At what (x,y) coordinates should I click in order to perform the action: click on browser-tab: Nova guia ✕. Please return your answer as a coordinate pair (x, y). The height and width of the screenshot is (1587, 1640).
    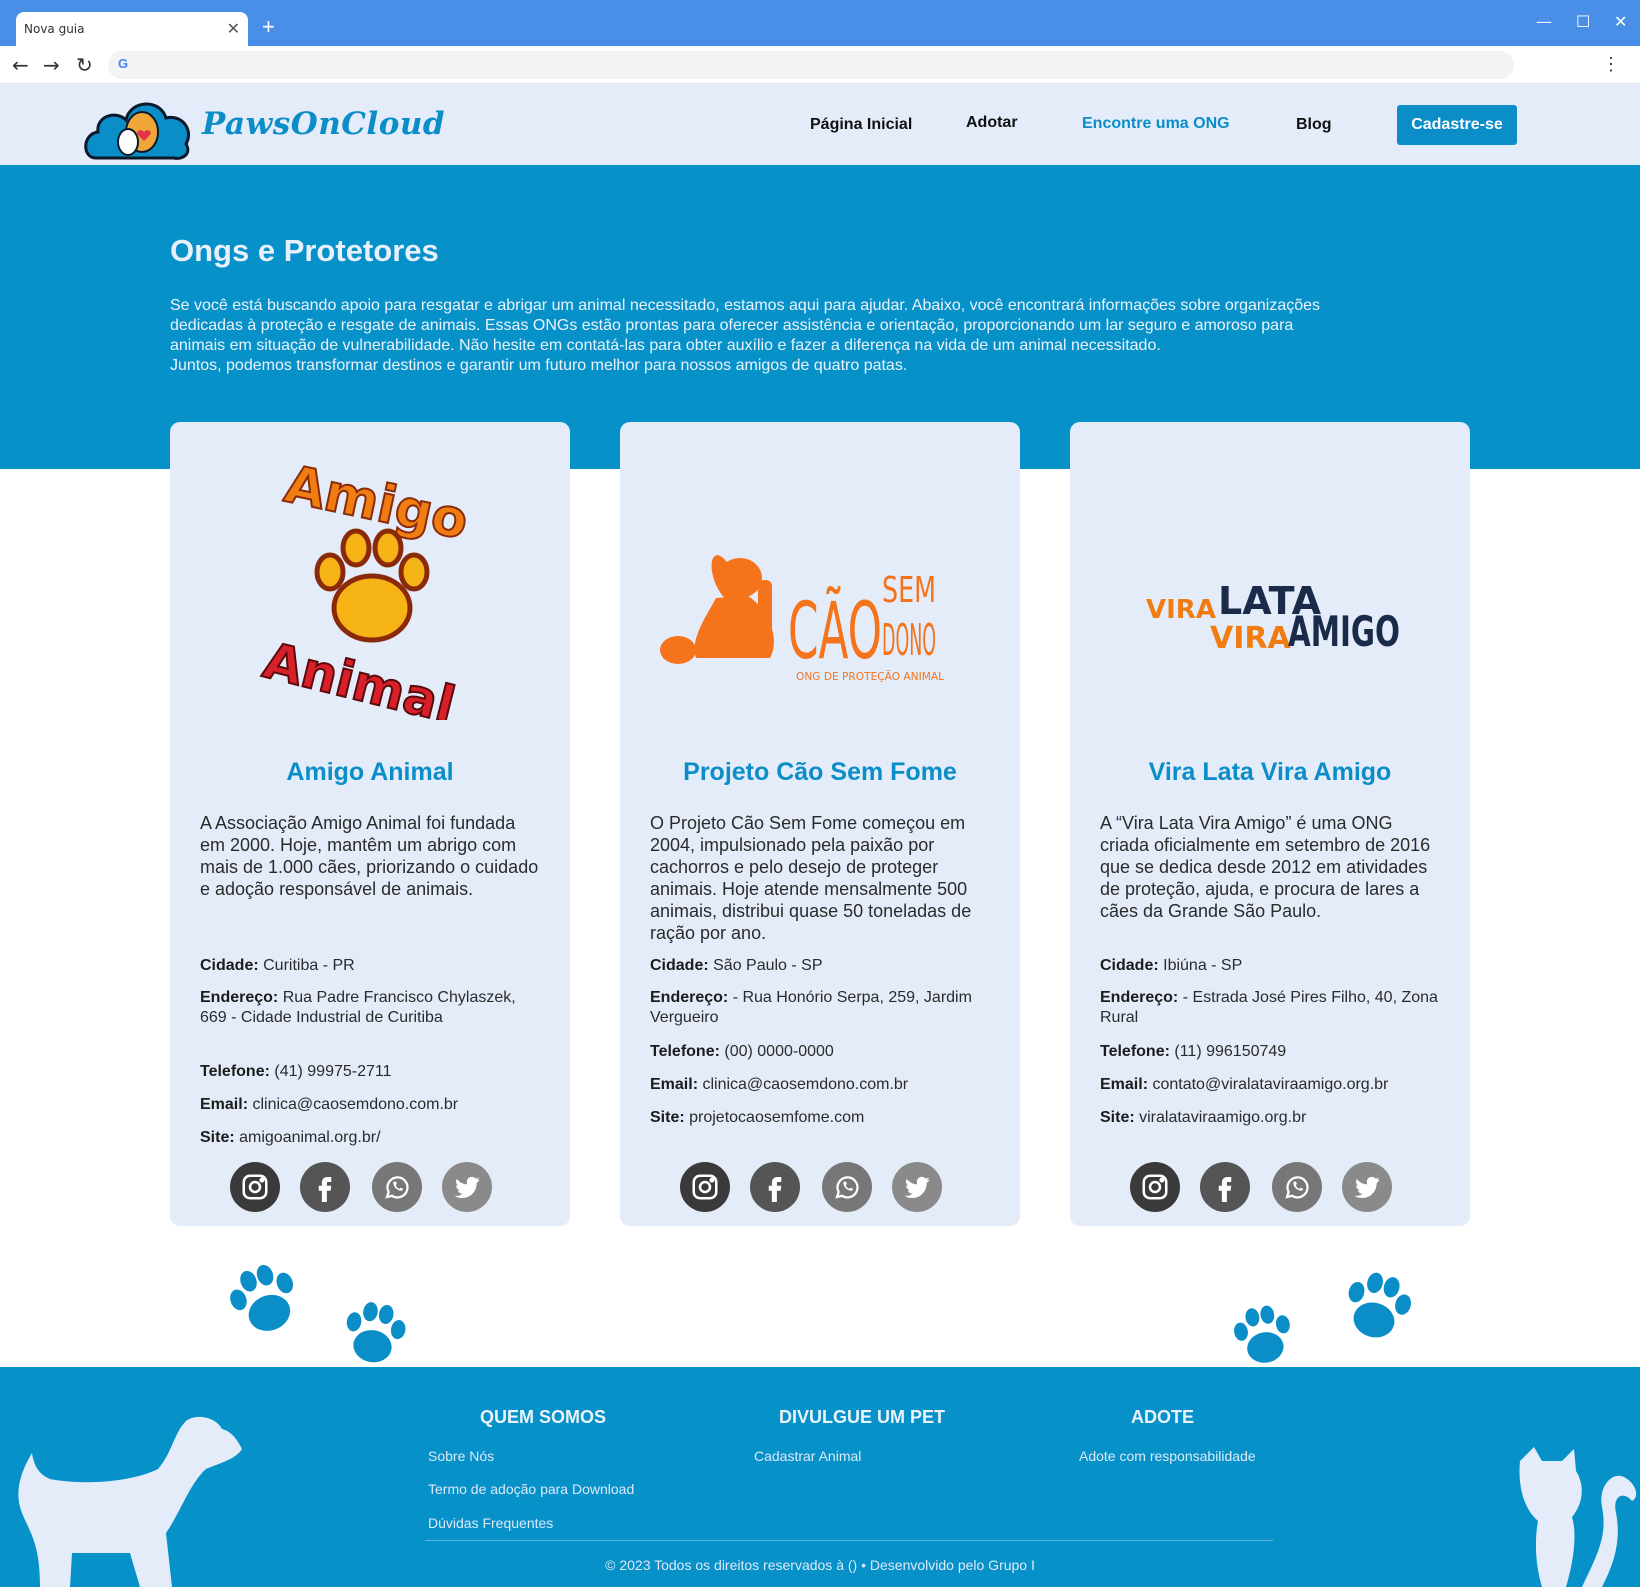
    Looking at the image, I should click on (132, 29).